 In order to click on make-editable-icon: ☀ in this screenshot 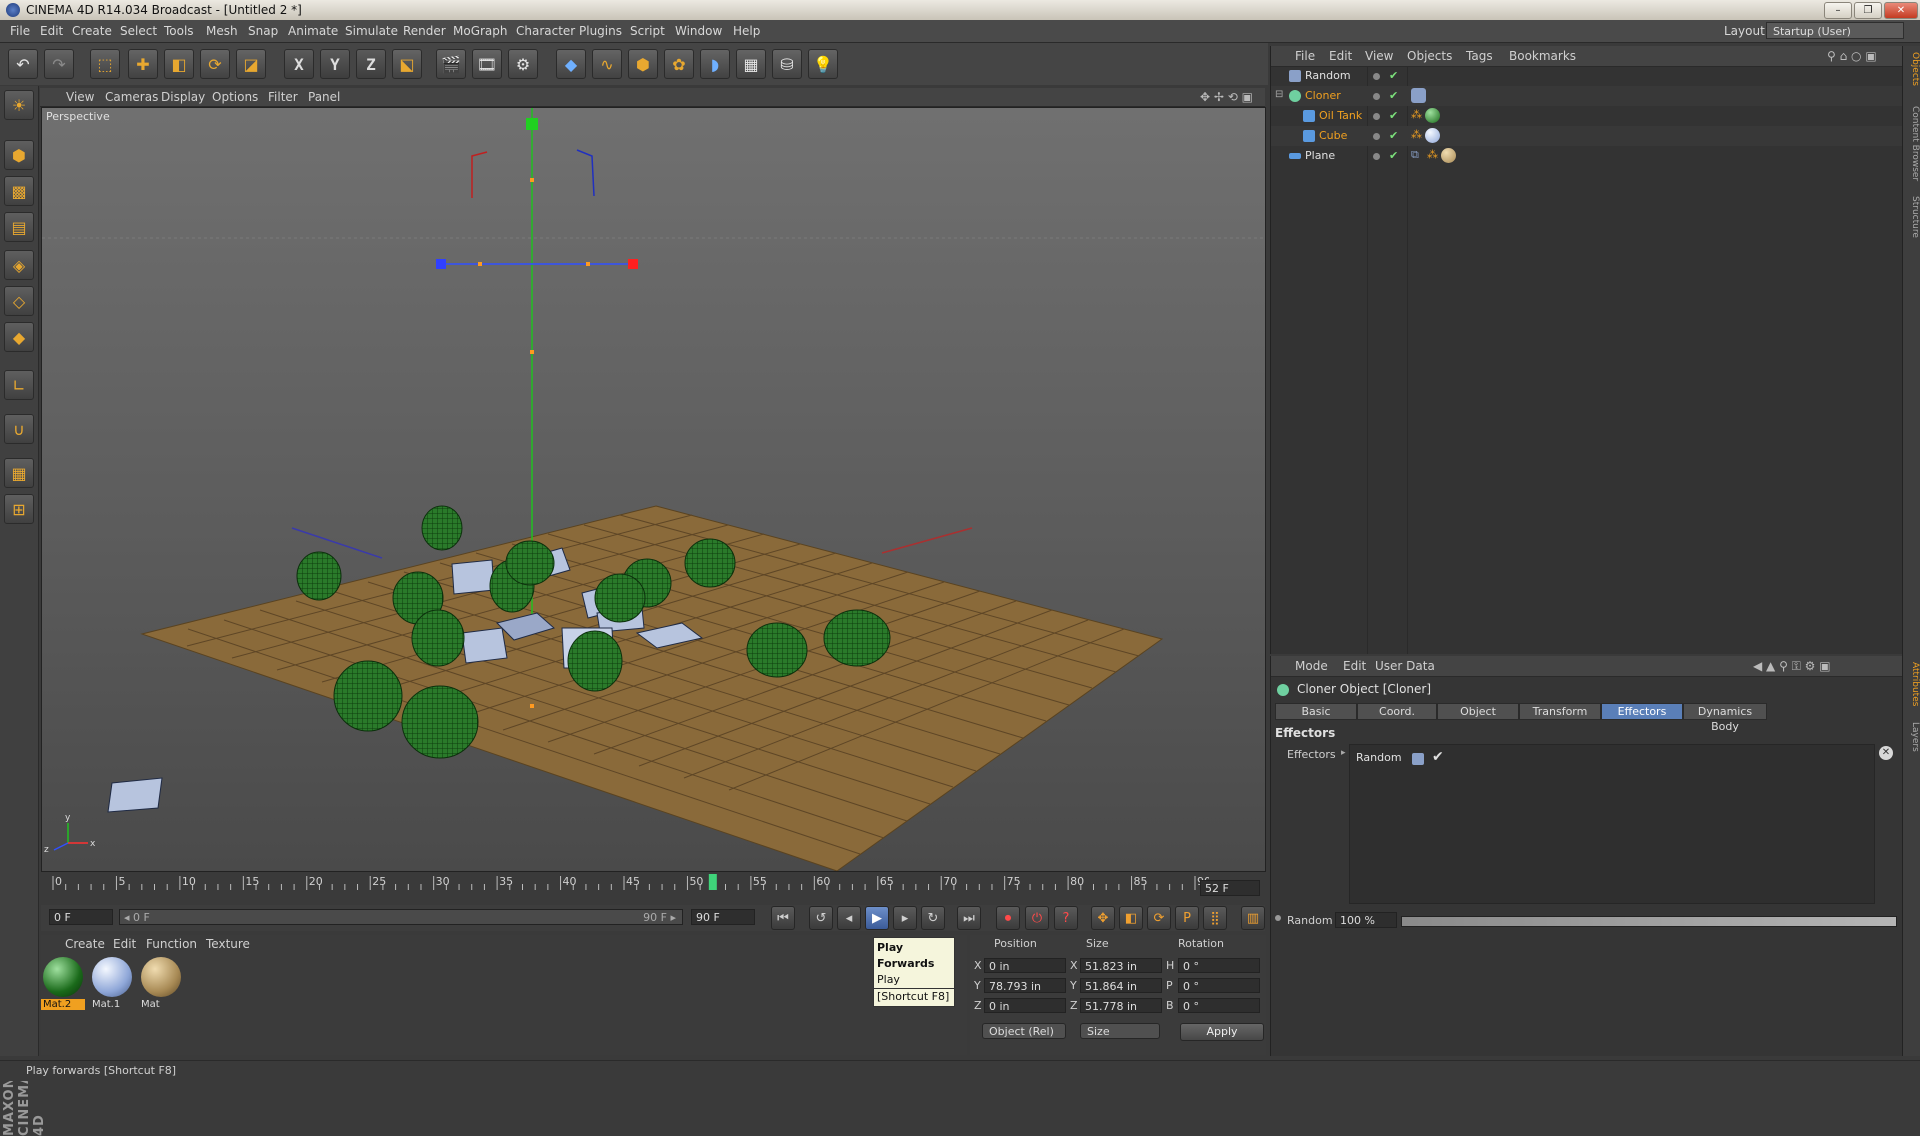, I will do `click(19, 105)`.